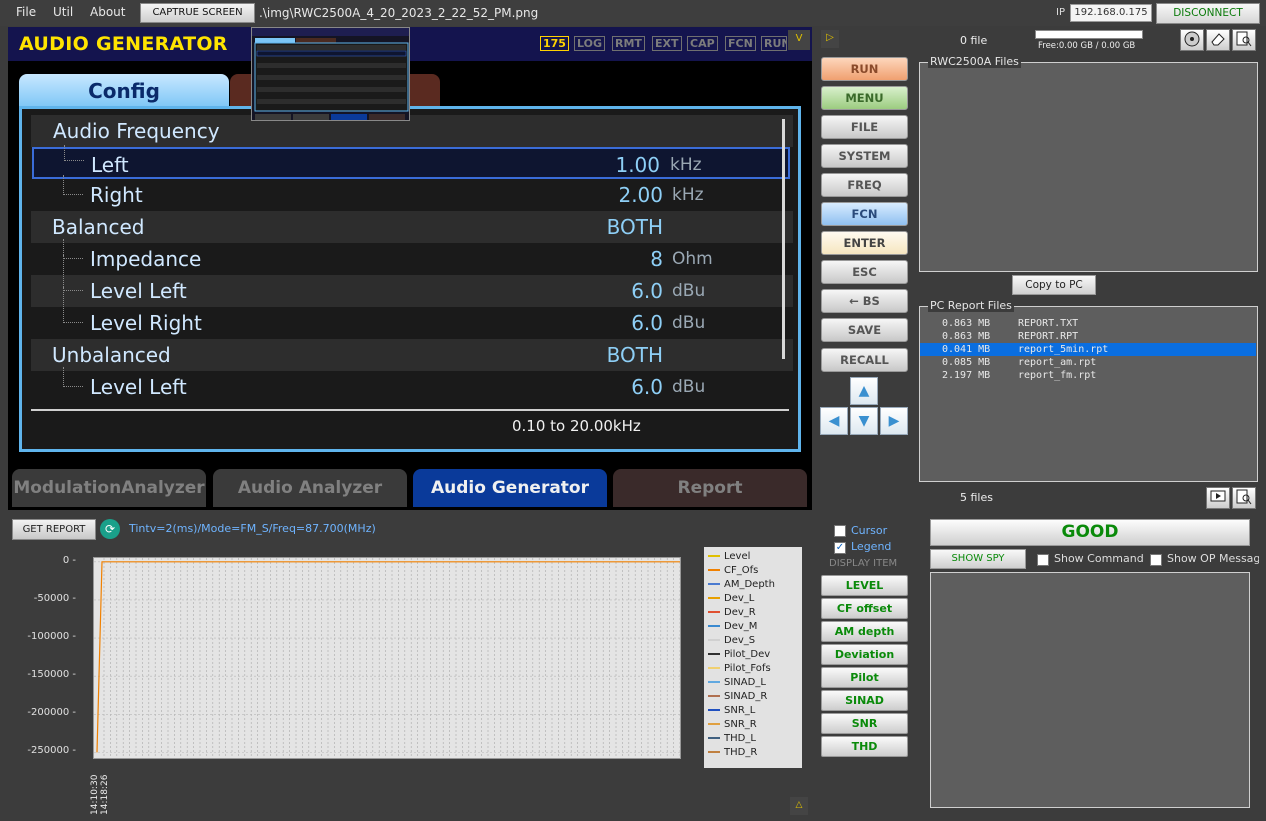  Describe the element at coordinates (864, 214) in the screenshot. I see `fcn-button: FCN` at that location.